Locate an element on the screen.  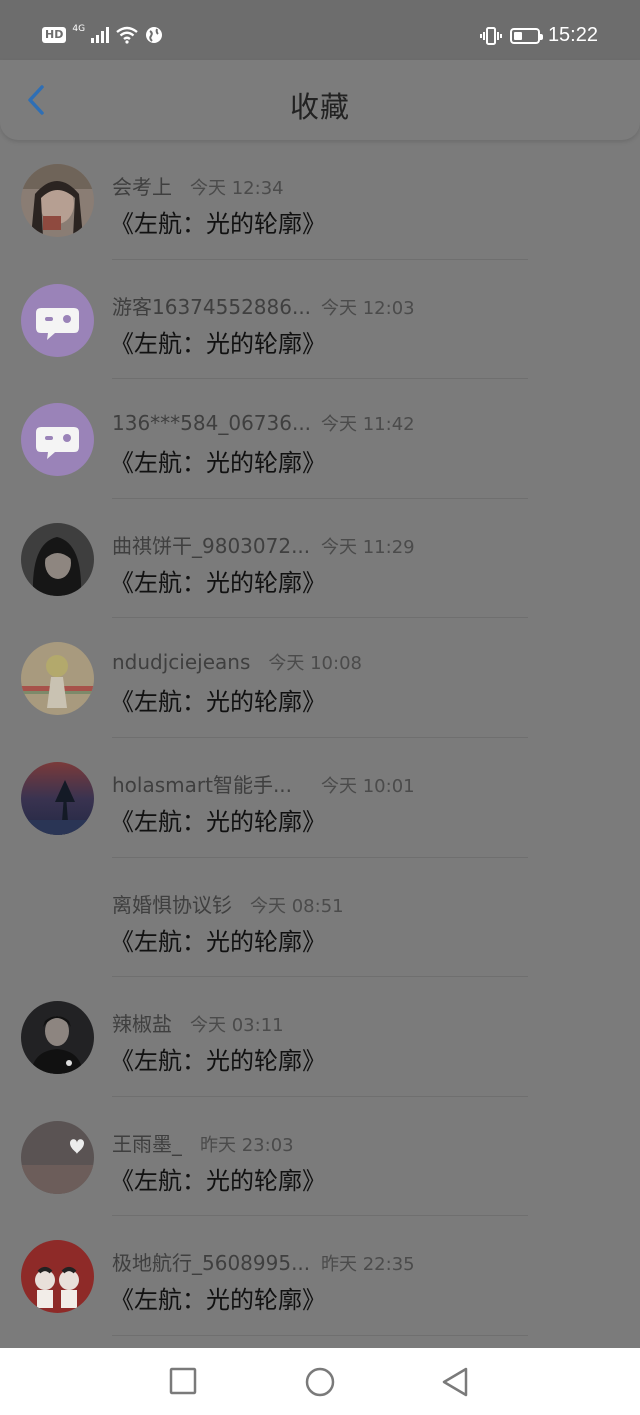
user-name: 辣椒盐 is located at coordinates (142, 1024).